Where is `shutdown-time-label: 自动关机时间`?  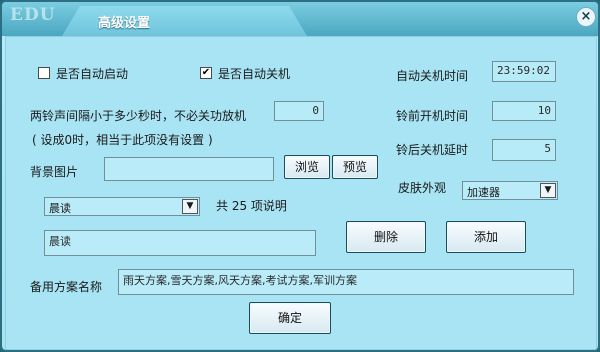
shutdown-time-label: 自动关机时间 is located at coordinates (432, 76).